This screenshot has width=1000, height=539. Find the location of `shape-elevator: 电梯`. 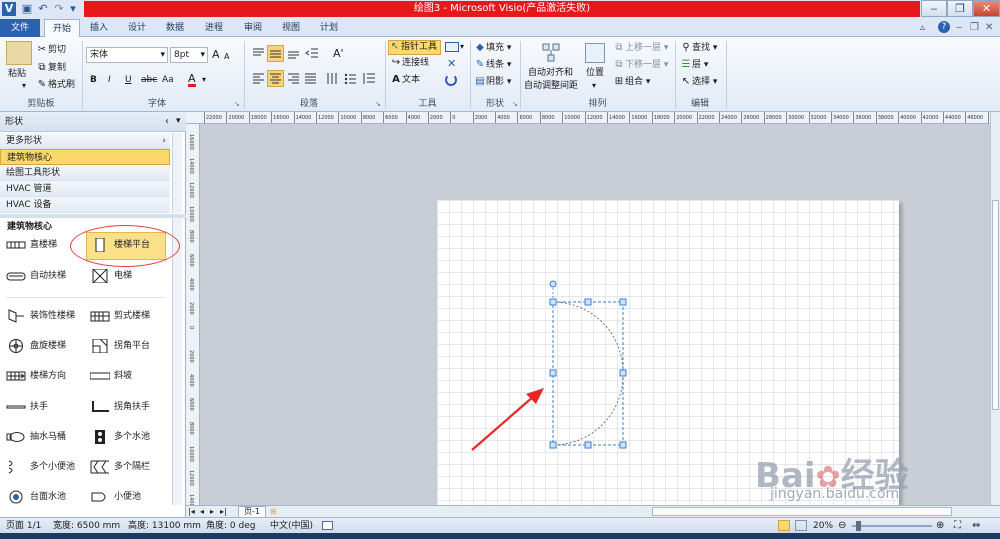

shape-elevator: 电梯 is located at coordinates (111, 276).